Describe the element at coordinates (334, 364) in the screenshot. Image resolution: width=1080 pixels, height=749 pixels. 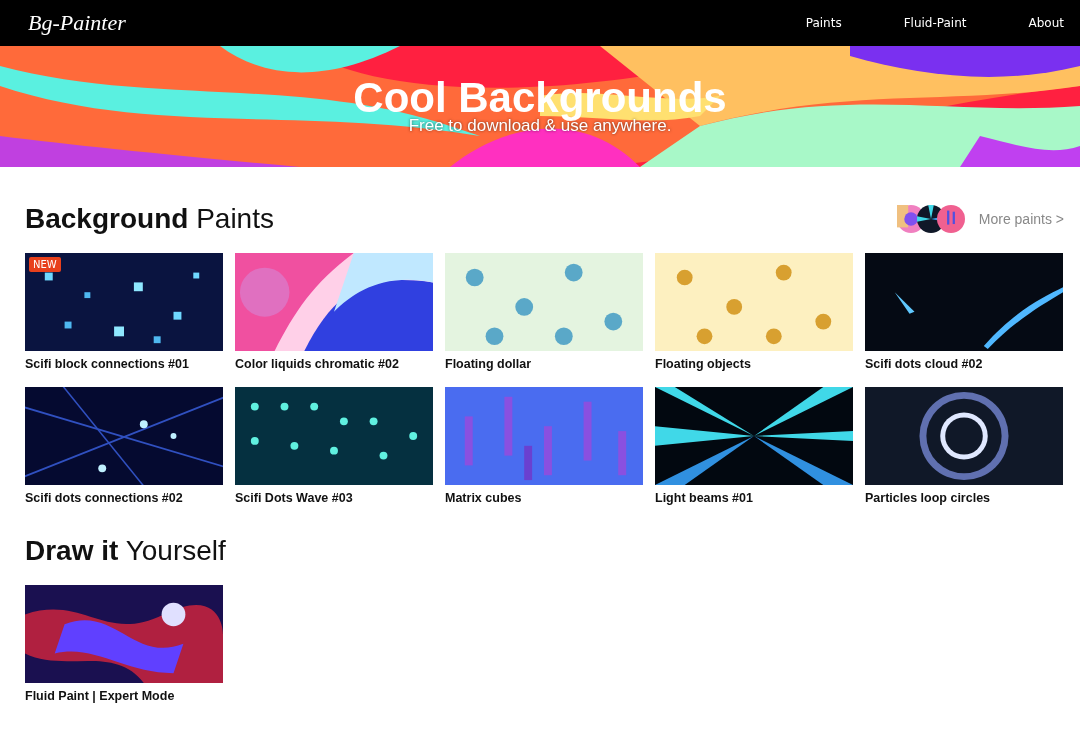
I see `paint-title: Color liquids chromatic #02` at that location.